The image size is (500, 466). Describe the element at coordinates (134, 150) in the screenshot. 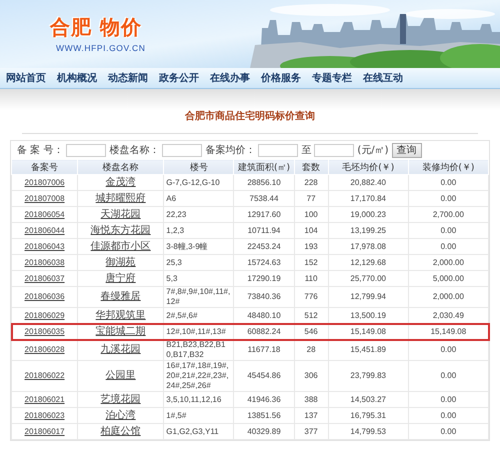

I see `field-label: 楼盘名称：` at that location.